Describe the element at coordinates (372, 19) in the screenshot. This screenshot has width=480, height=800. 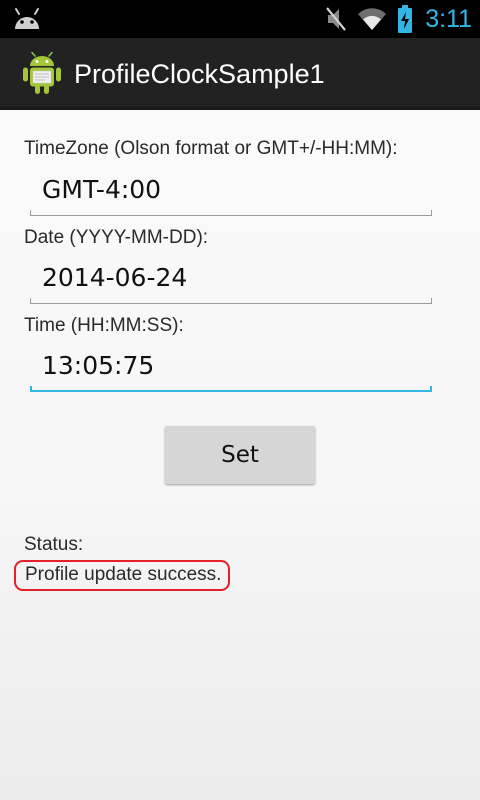
I see `wifi-icon` at that location.